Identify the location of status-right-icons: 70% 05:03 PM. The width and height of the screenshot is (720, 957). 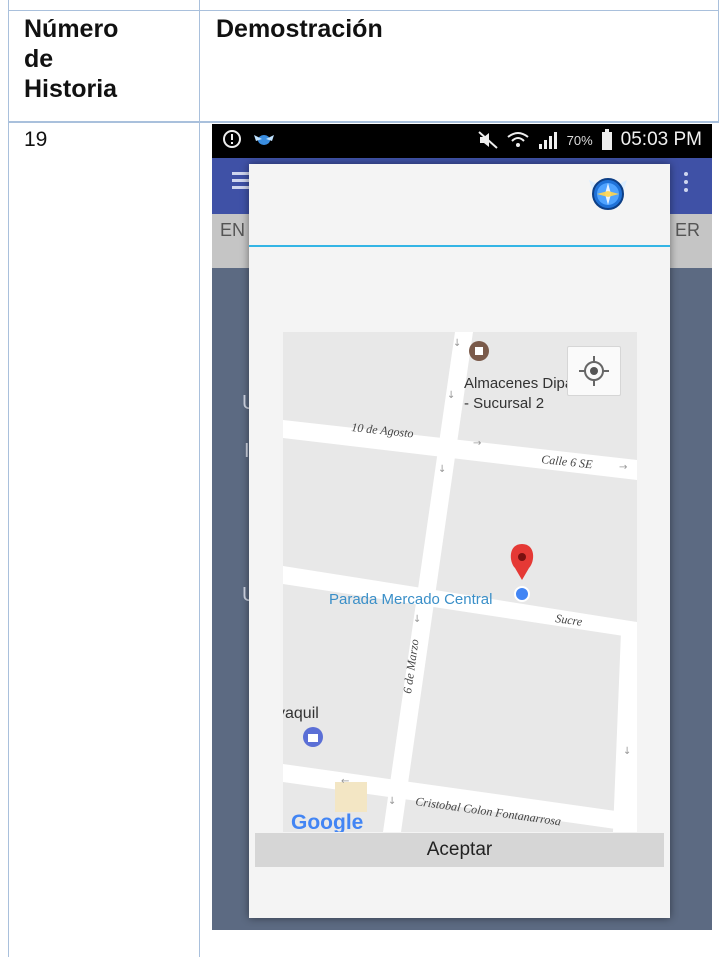
(589, 140).